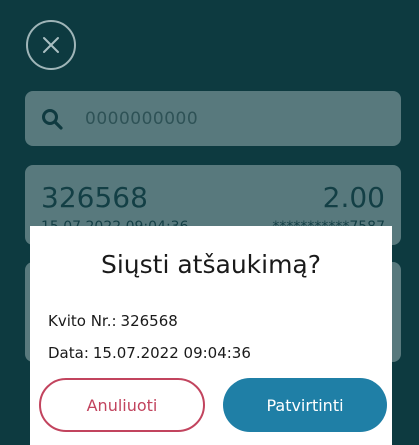  Describe the element at coordinates (149, 321) in the screenshot. I see `receipt-value: 326568` at that location.